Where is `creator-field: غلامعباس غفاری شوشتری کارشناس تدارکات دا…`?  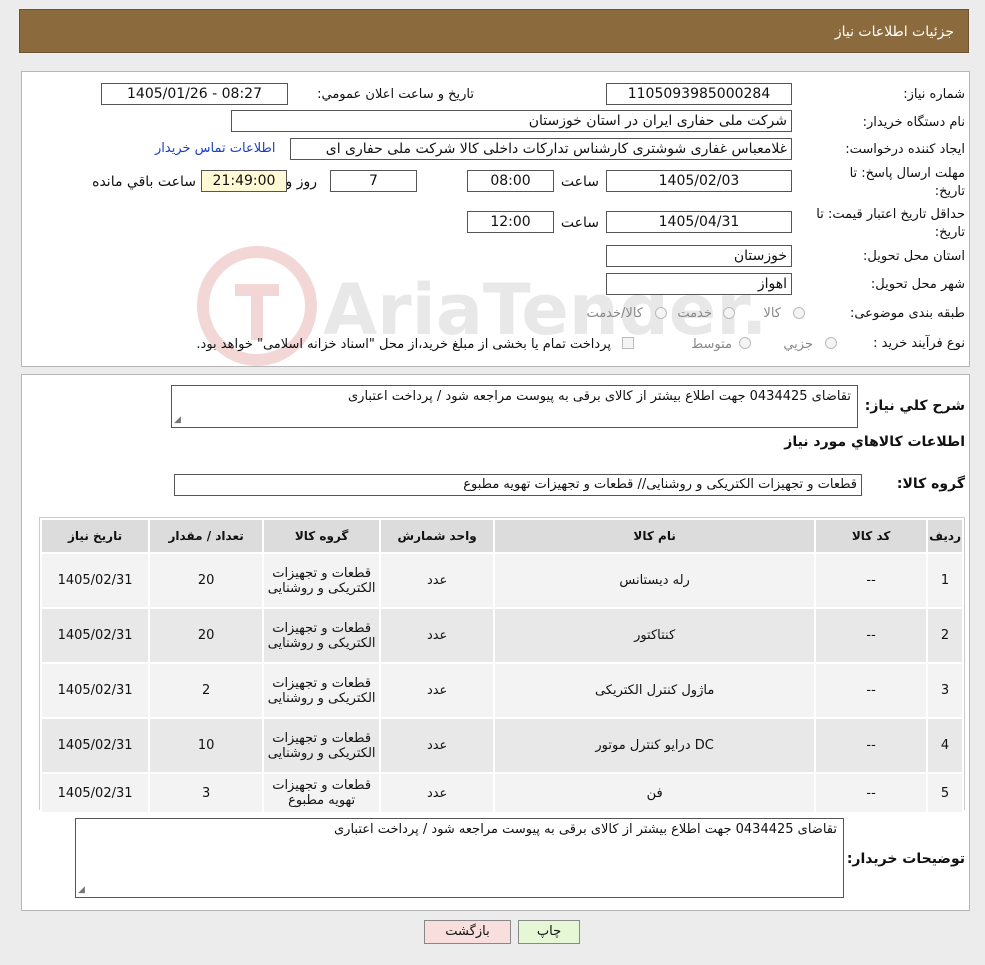
creator-field: غلامعباس غفاری شوشتری کارشناس تدارکات دا… is located at coordinates (541, 149).